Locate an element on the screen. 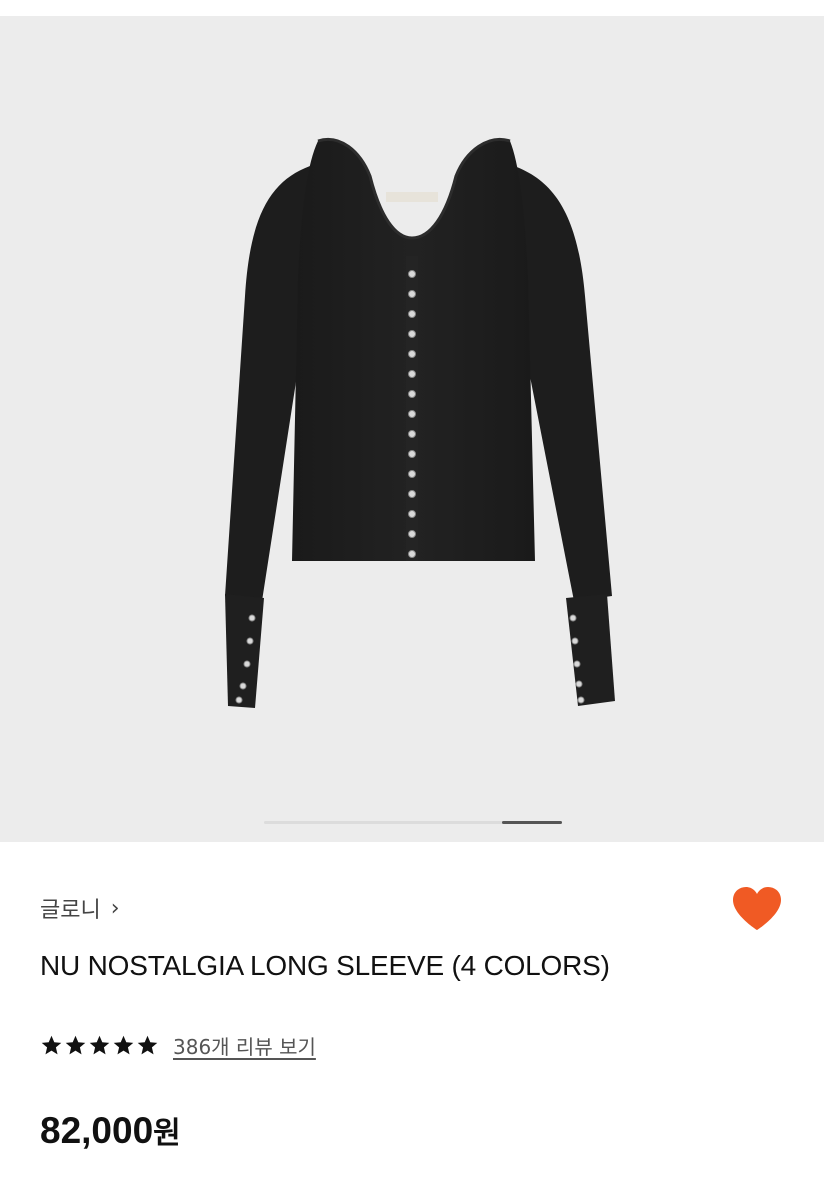 The width and height of the screenshot is (824, 1200). price-value: 82,000 is located at coordinates (97, 1130).